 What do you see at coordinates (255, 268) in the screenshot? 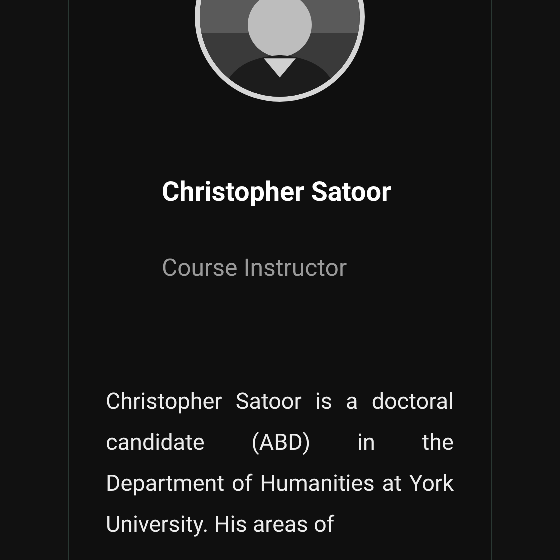
I see `role-text: Course Instructor` at bounding box center [255, 268].